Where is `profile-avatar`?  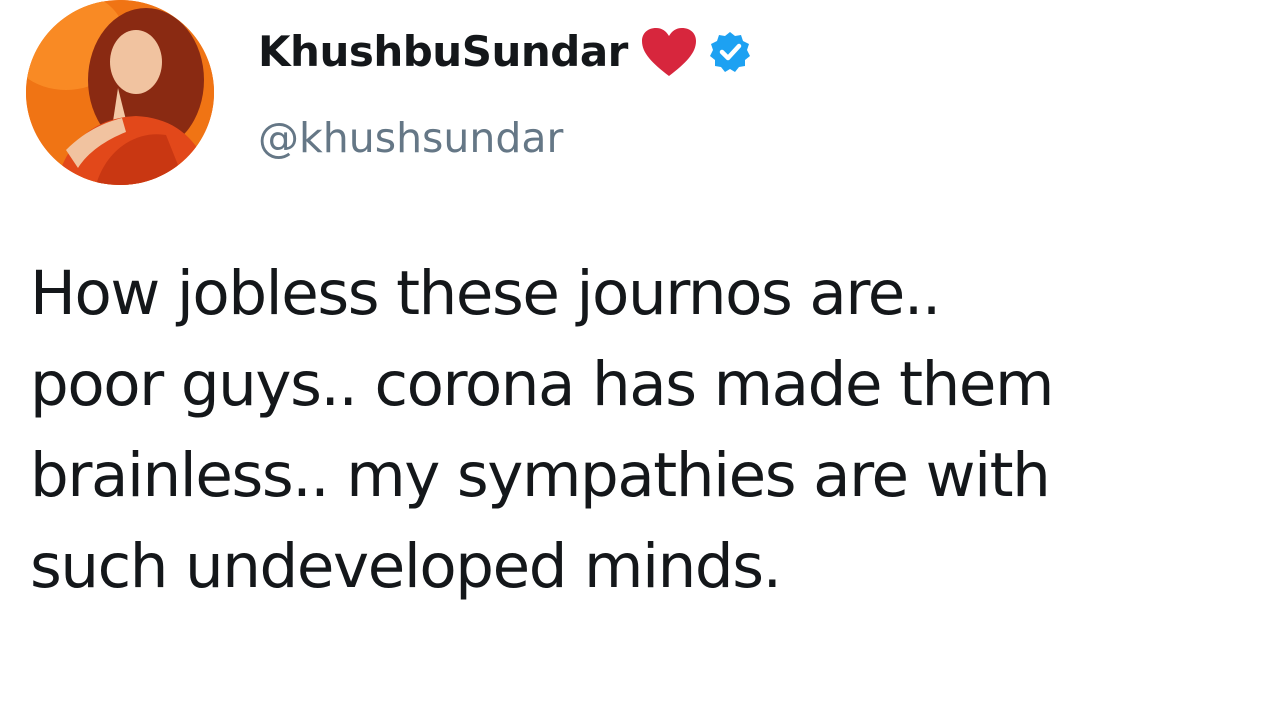 profile-avatar is located at coordinates (120, 92).